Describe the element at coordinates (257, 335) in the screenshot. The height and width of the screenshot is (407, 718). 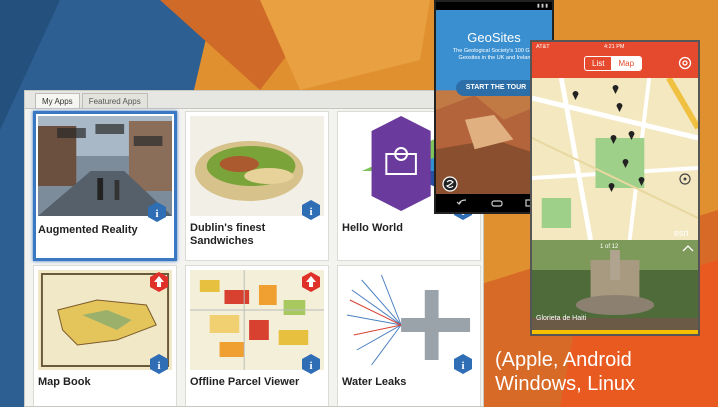
I see `app-tile-offline-parcel-viewer: i Offline Parcel Viewer` at that location.